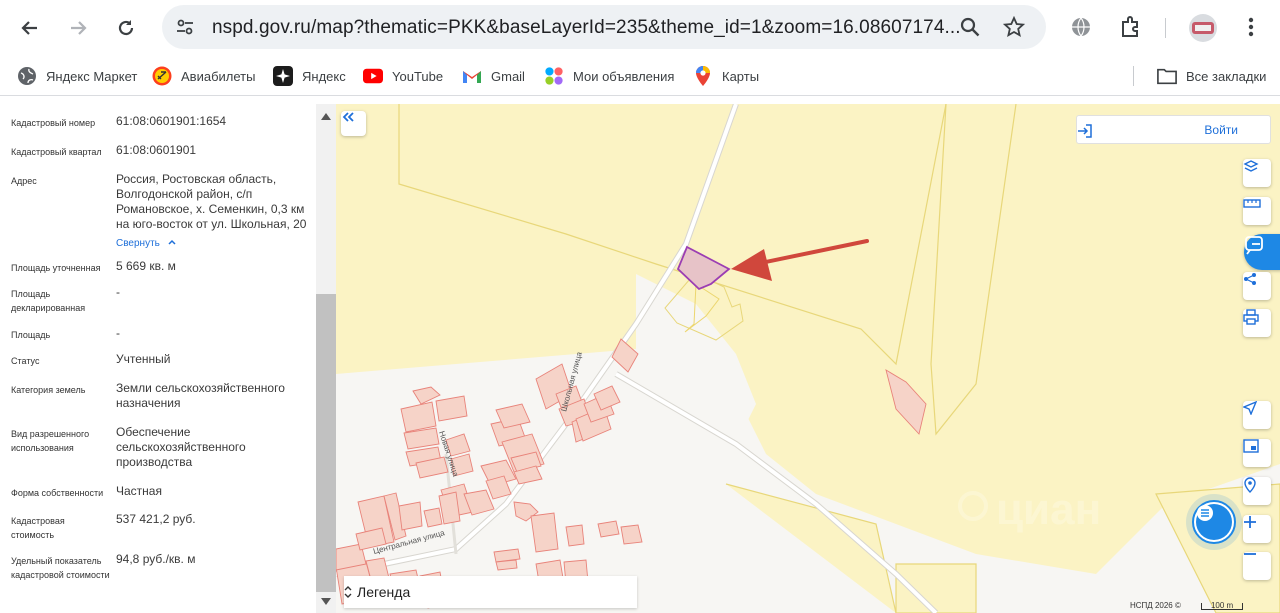 Image resolution: width=1280 pixels, height=613 pixels. What do you see at coordinates (56, 268) in the screenshot?
I see `row-label: Площадь уточненная` at bounding box center [56, 268].